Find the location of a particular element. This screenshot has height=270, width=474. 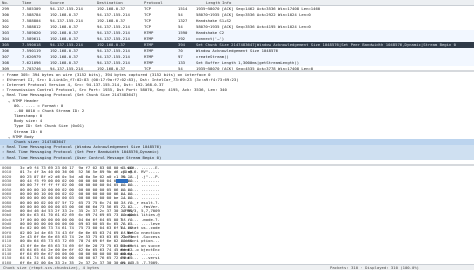

column-header-source: Source is located at coordinates (57, 3).